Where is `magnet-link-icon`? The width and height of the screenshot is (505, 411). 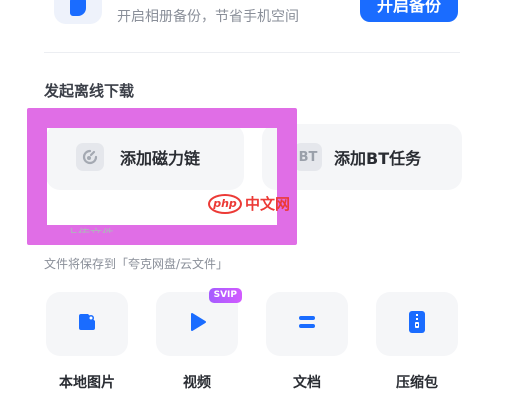
magnet-link-icon is located at coordinates (90, 157).